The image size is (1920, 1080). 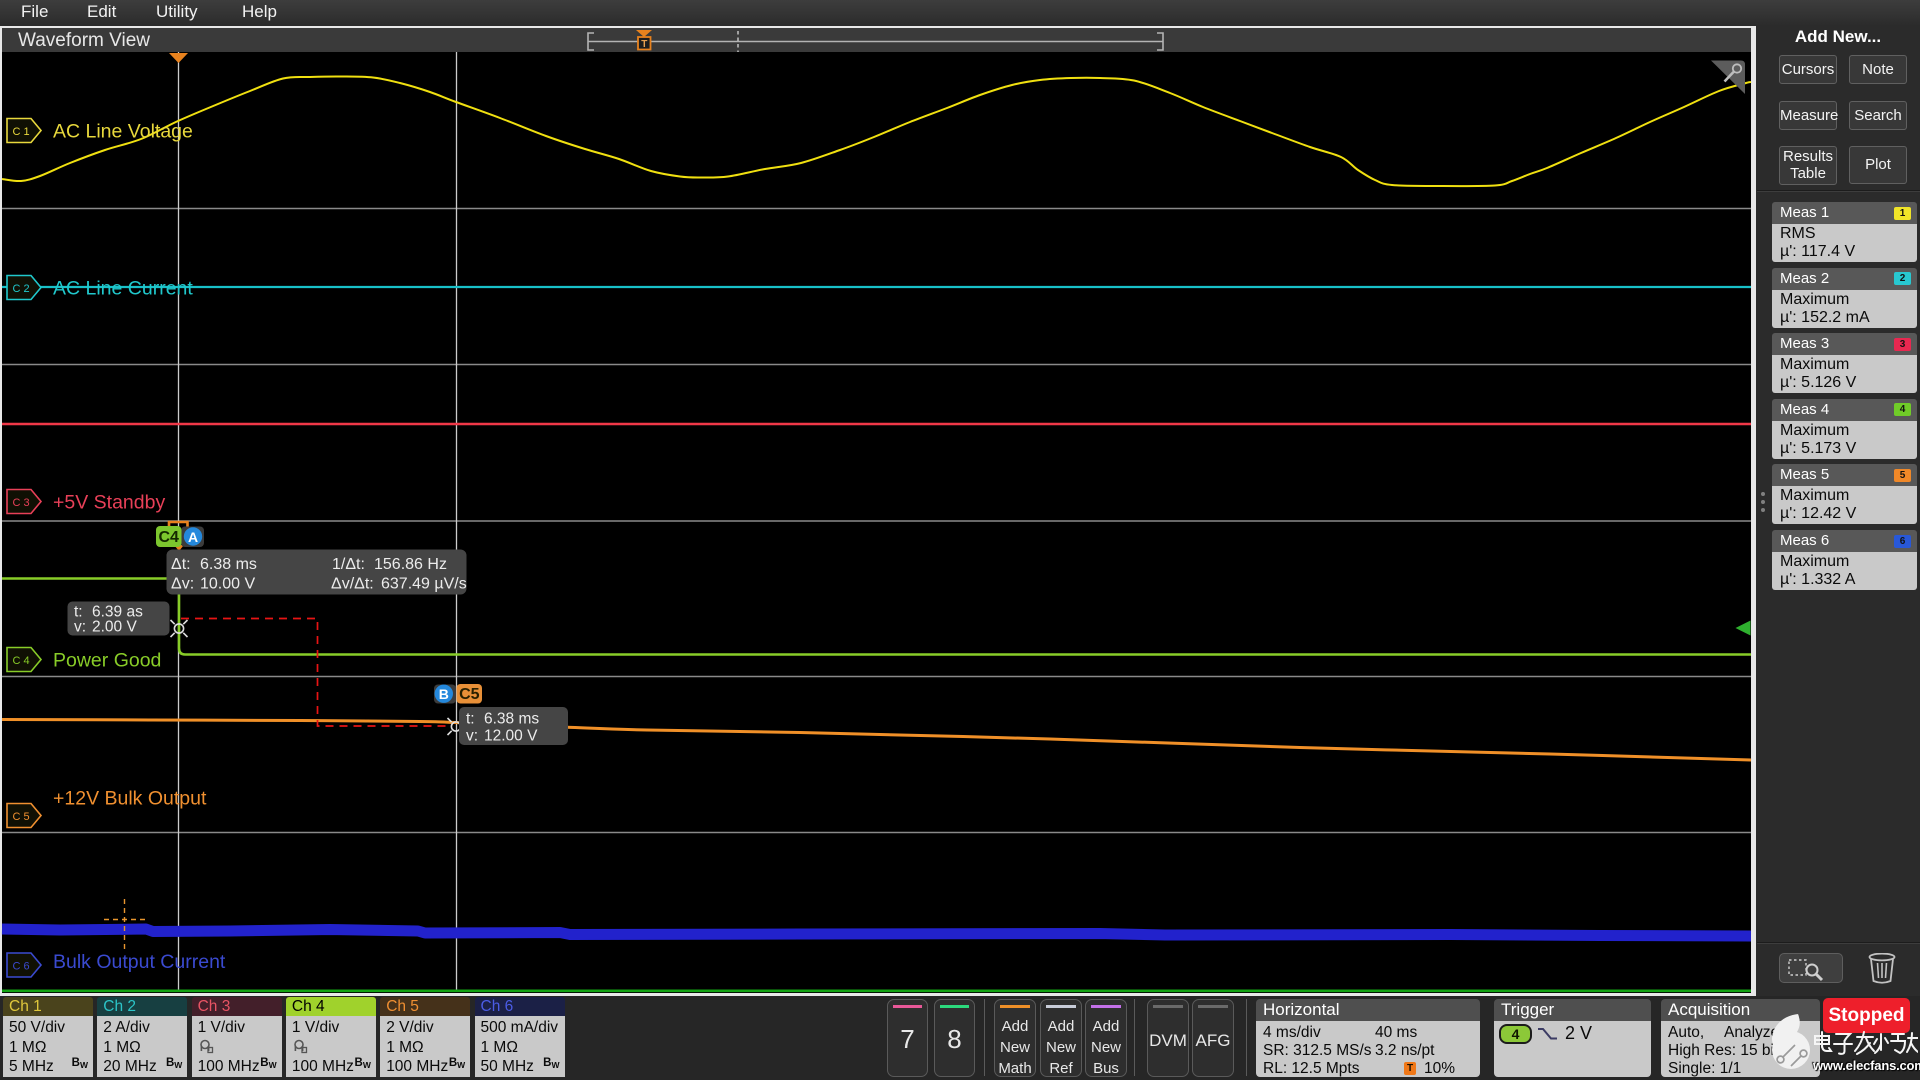 I want to click on svg-text: C 6, so click(x=20, y=967).